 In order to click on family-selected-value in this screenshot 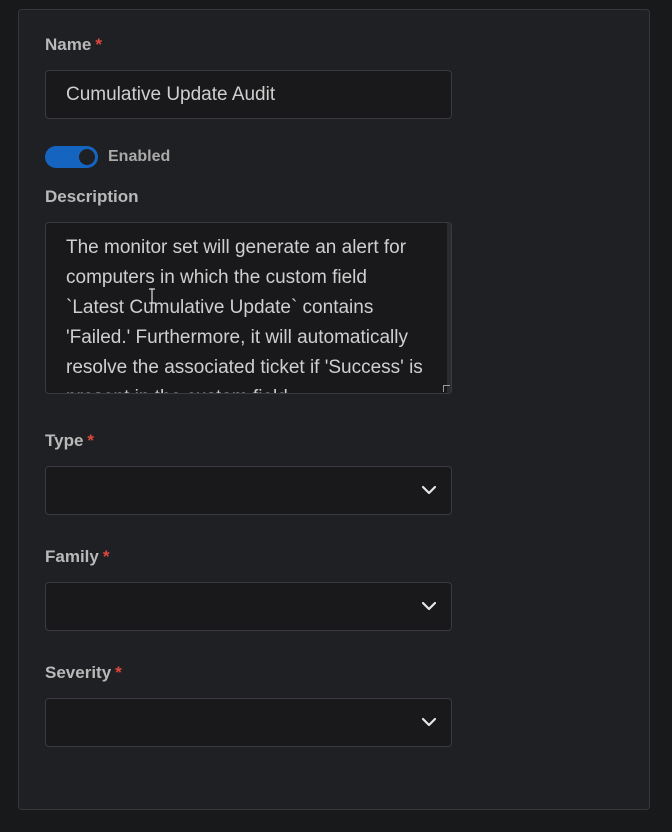, I will do `click(56, 606)`.